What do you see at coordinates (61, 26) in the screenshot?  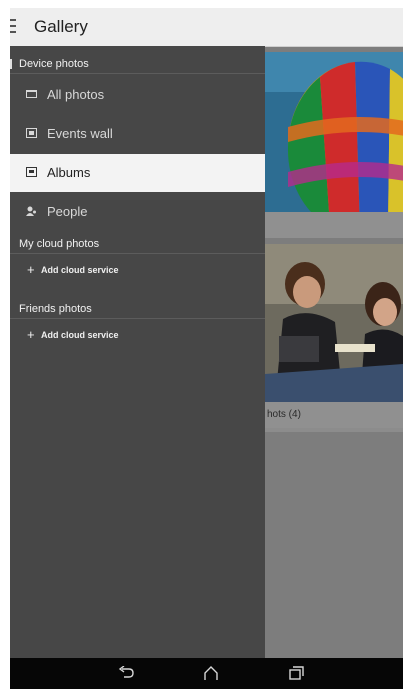 I see `app-title: Gallery` at bounding box center [61, 26].